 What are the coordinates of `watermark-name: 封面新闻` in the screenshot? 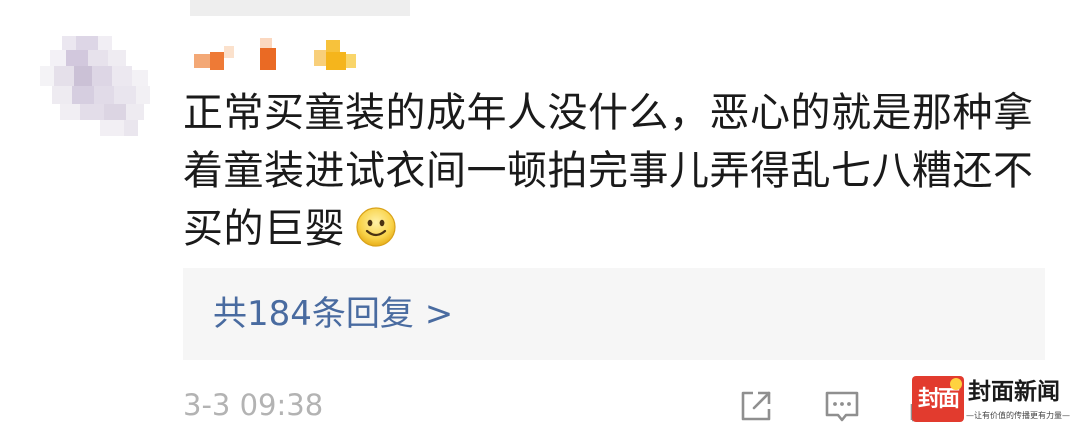 It's located at (1014, 391).